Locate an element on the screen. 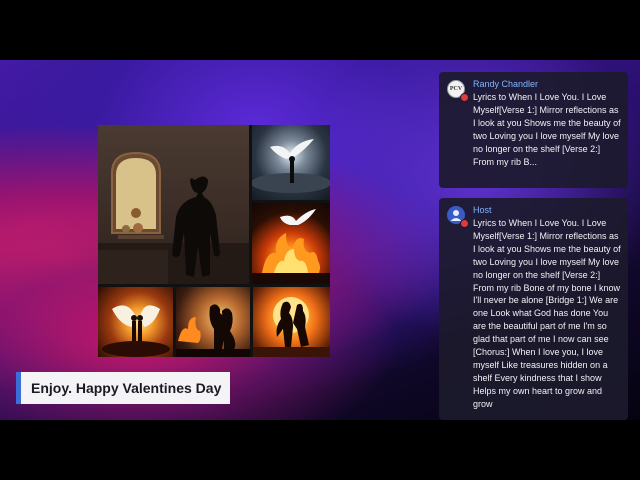 The width and height of the screenshot is (640, 480). collage-tile-dove-fire is located at coordinates (291, 243).